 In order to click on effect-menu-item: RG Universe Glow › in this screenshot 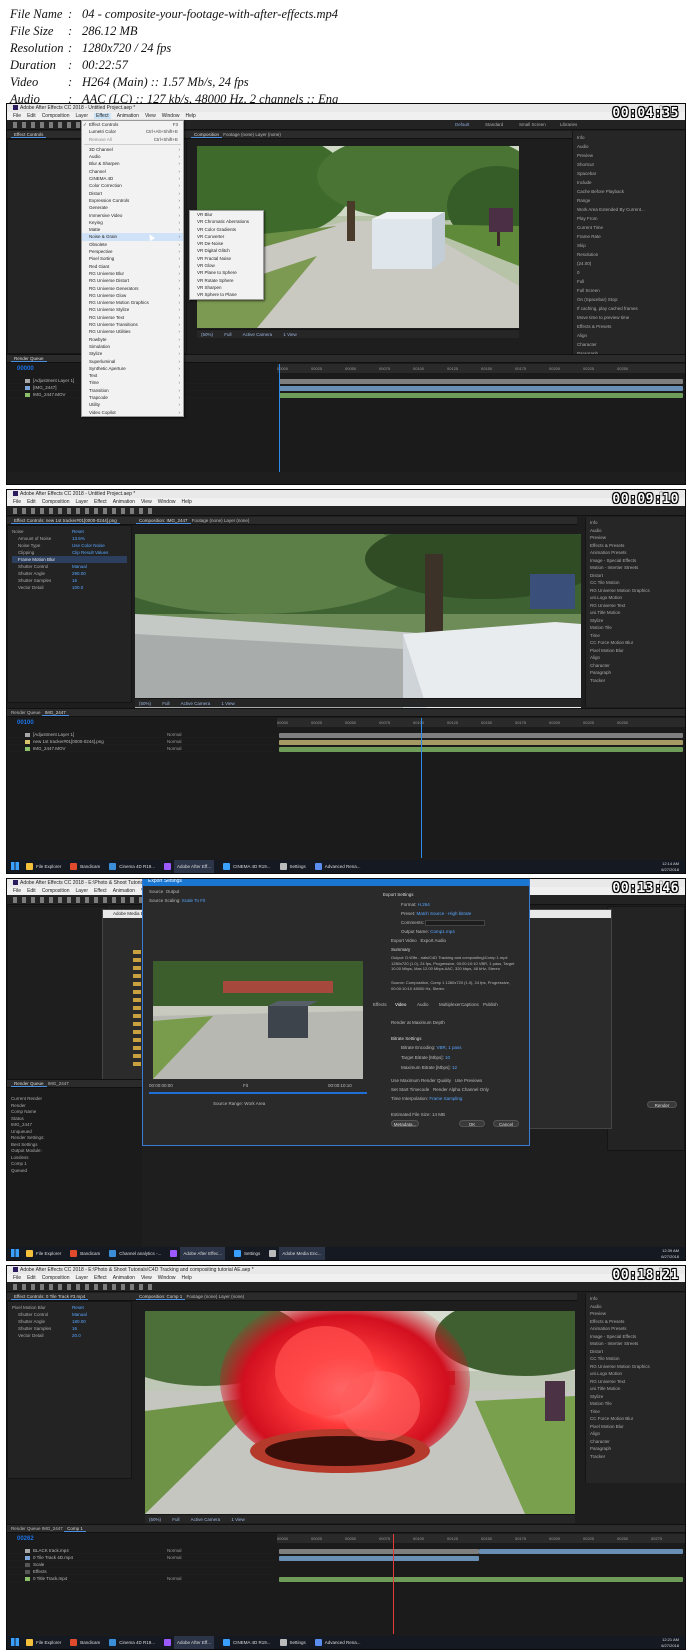, I will do `click(132, 295)`.